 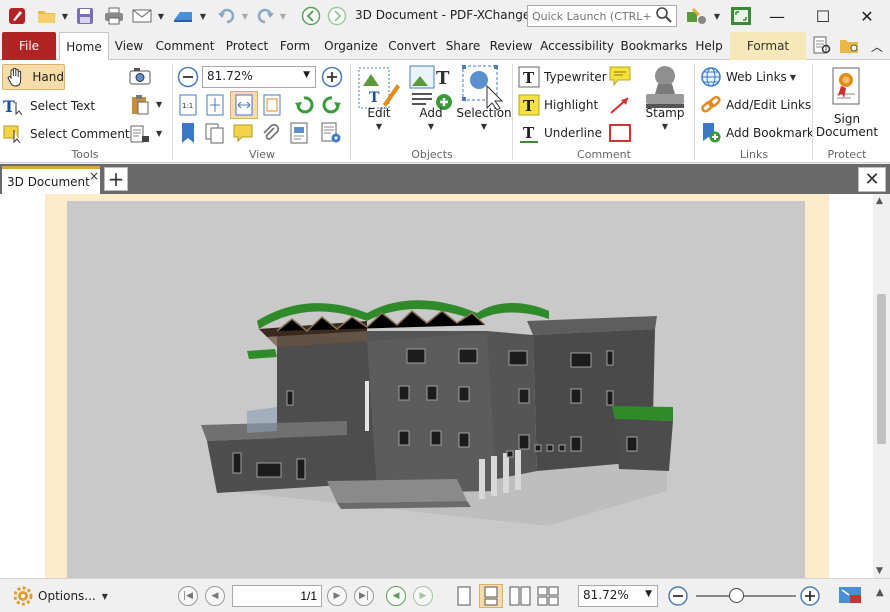 I want to click on scroll-up-icon: ▲, so click(x=879, y=201).